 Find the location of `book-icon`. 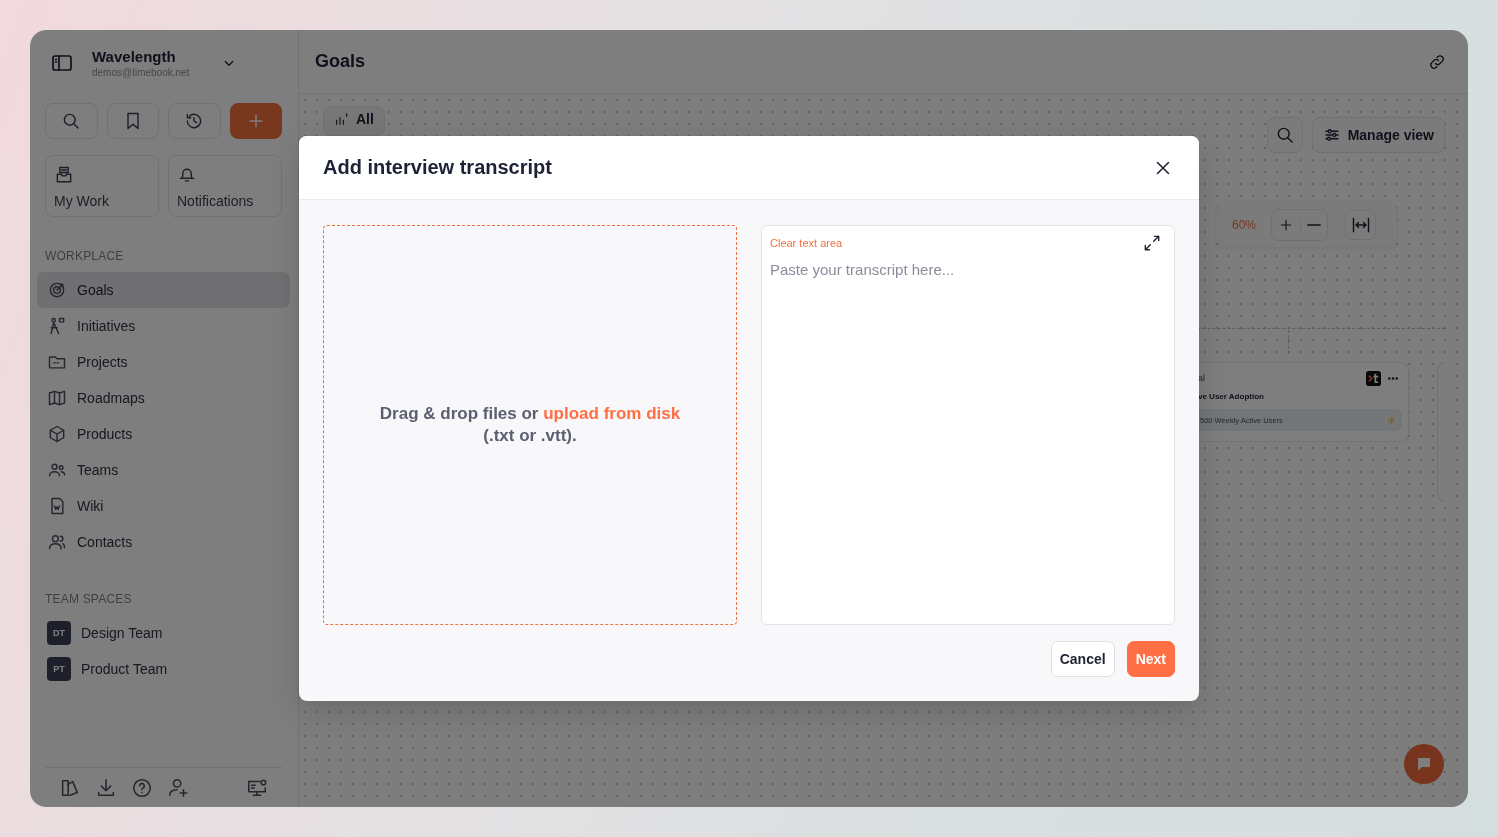

book-icon is located at coordinates (70, 788).